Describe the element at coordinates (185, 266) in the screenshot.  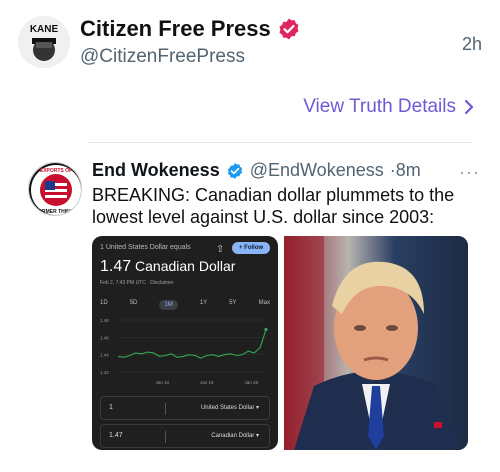
I see `fx-rate-currency: Canadian Dollar` at that location.